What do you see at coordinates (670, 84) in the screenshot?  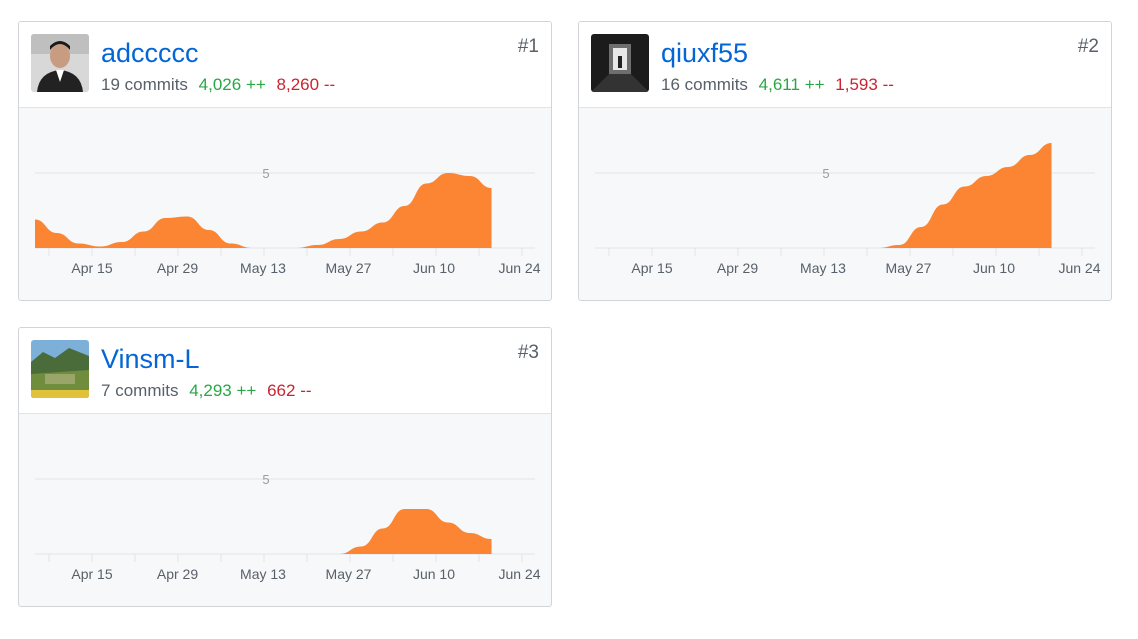 I see `commit-count: 16` at bounding box center [670, 84].